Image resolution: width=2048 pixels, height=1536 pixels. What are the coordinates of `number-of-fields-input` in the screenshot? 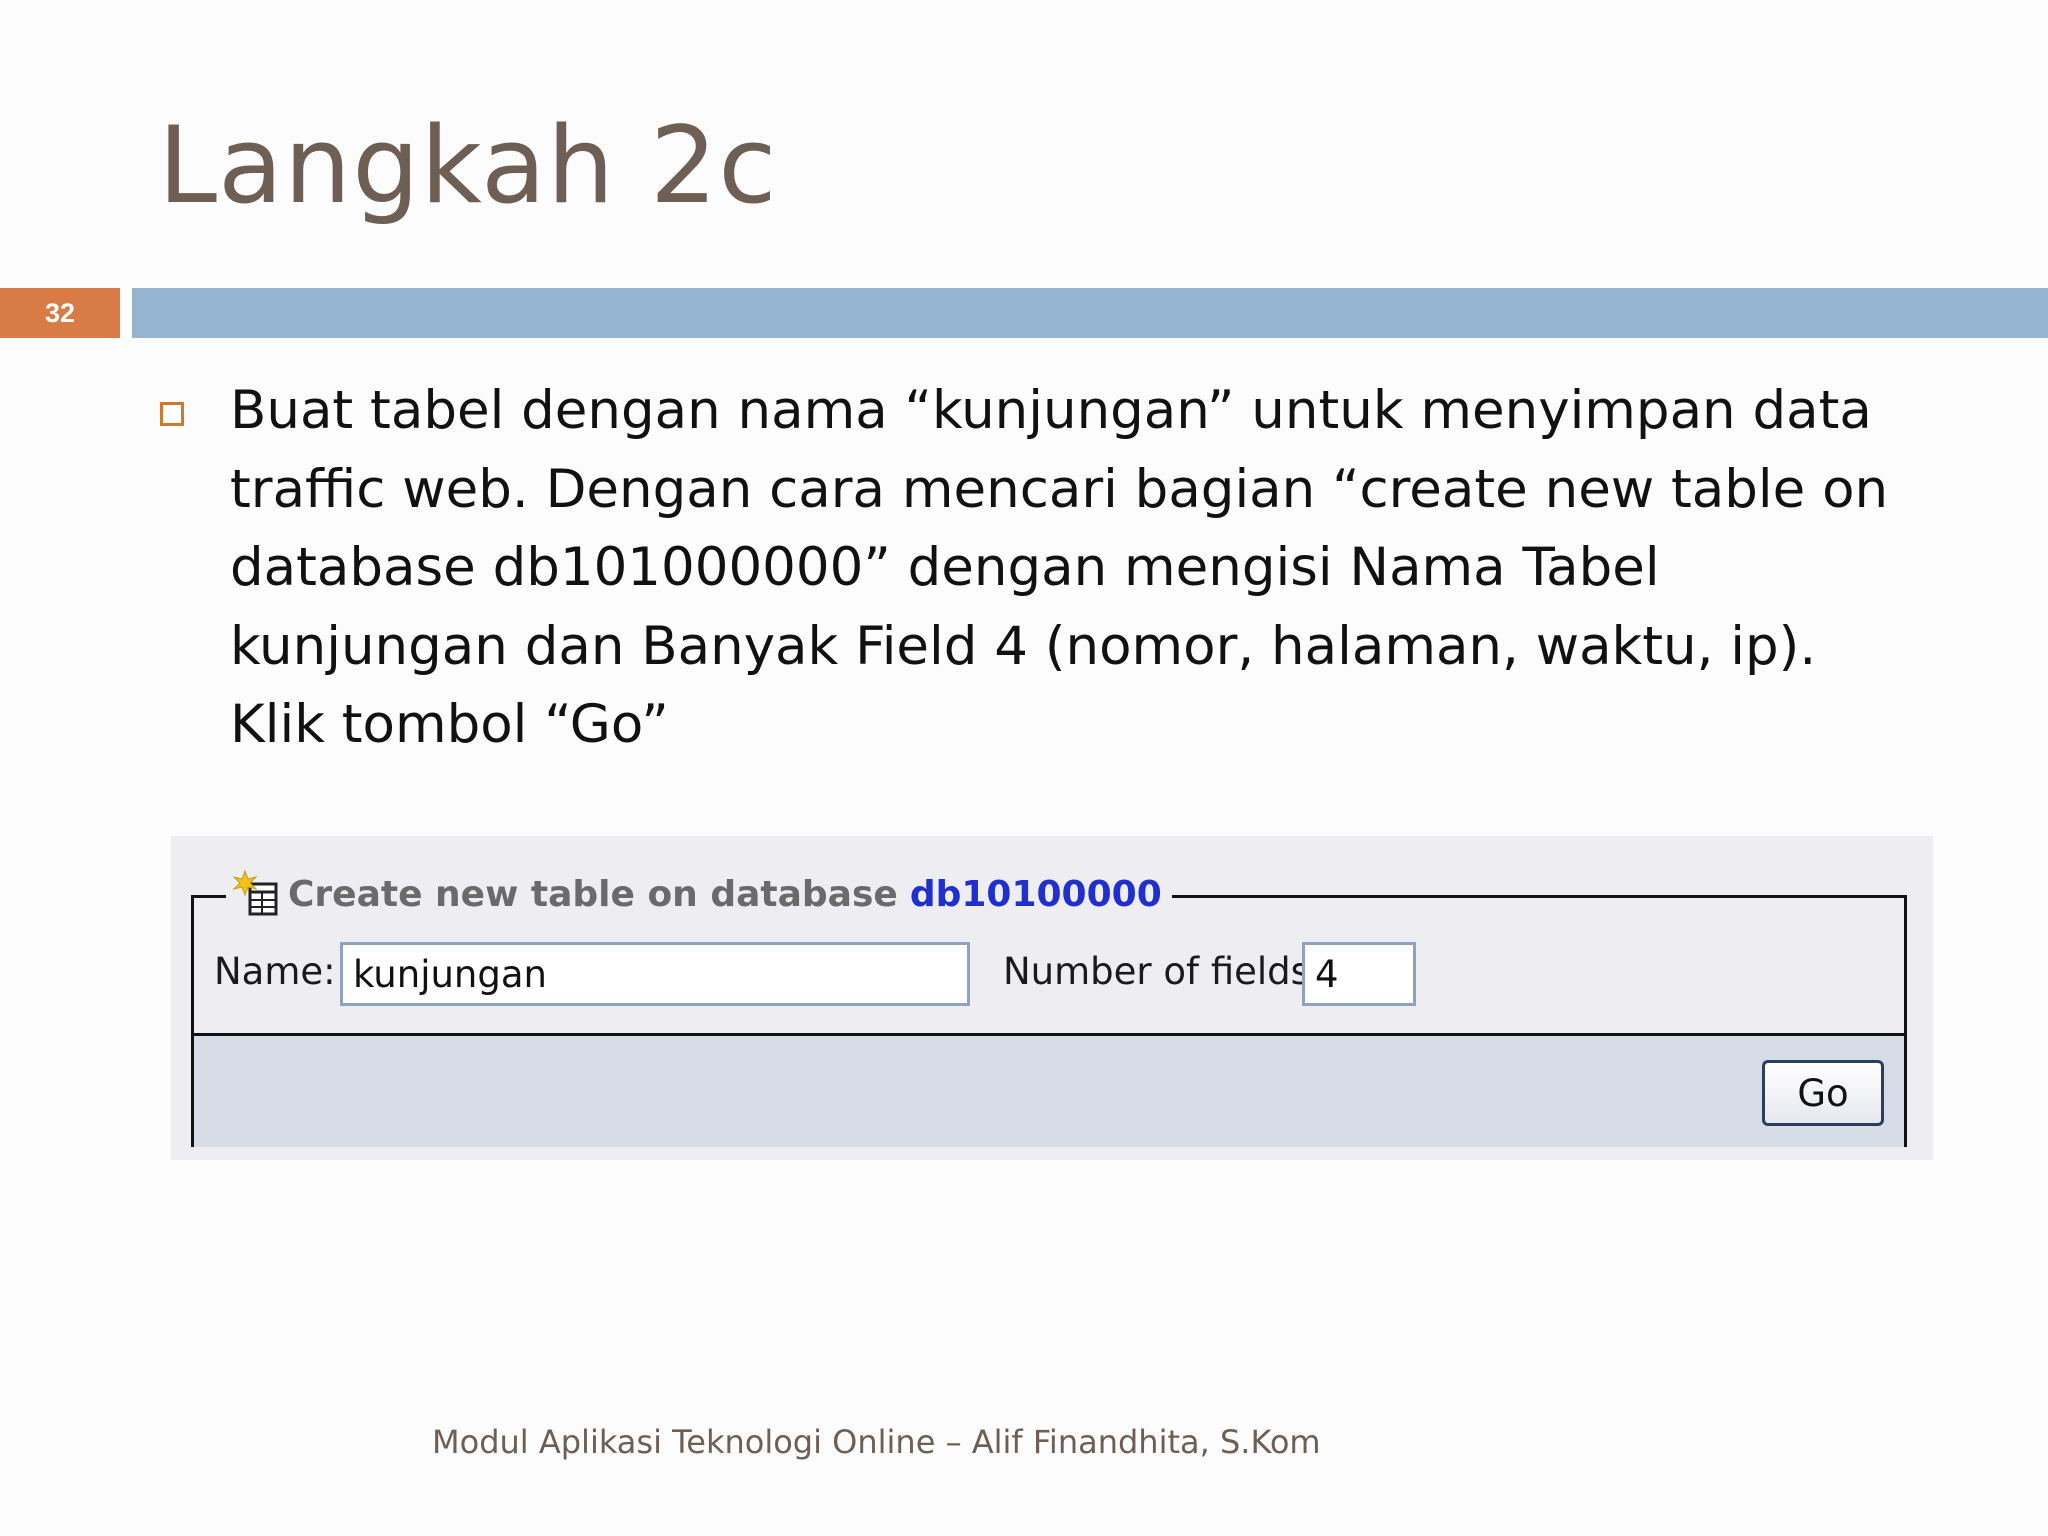 It's located at (1359, 974).